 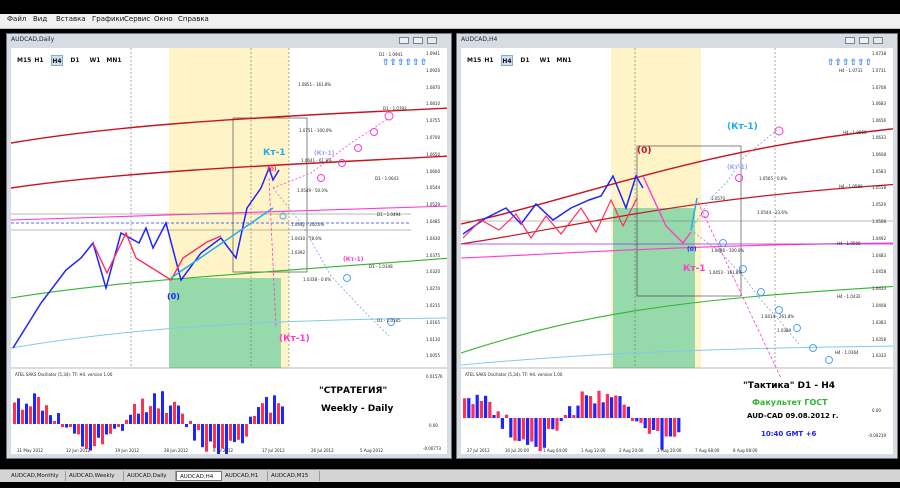 I want to click on menu-view: Вид, so click(x=40, y=19).